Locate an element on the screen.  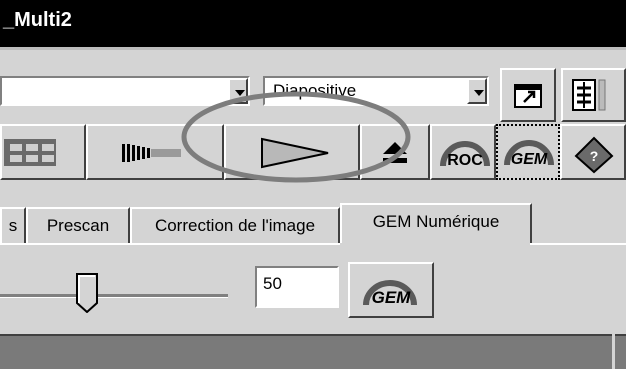
gem-slider-thumb is located at coordinates (86, 293).